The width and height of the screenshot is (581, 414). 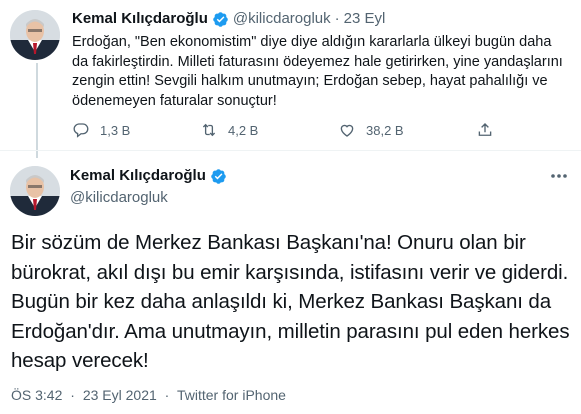 I want to click on tweet-actions-bar: 1,3 B 4,2 B 38,2 B, so click(x=292, y=132).